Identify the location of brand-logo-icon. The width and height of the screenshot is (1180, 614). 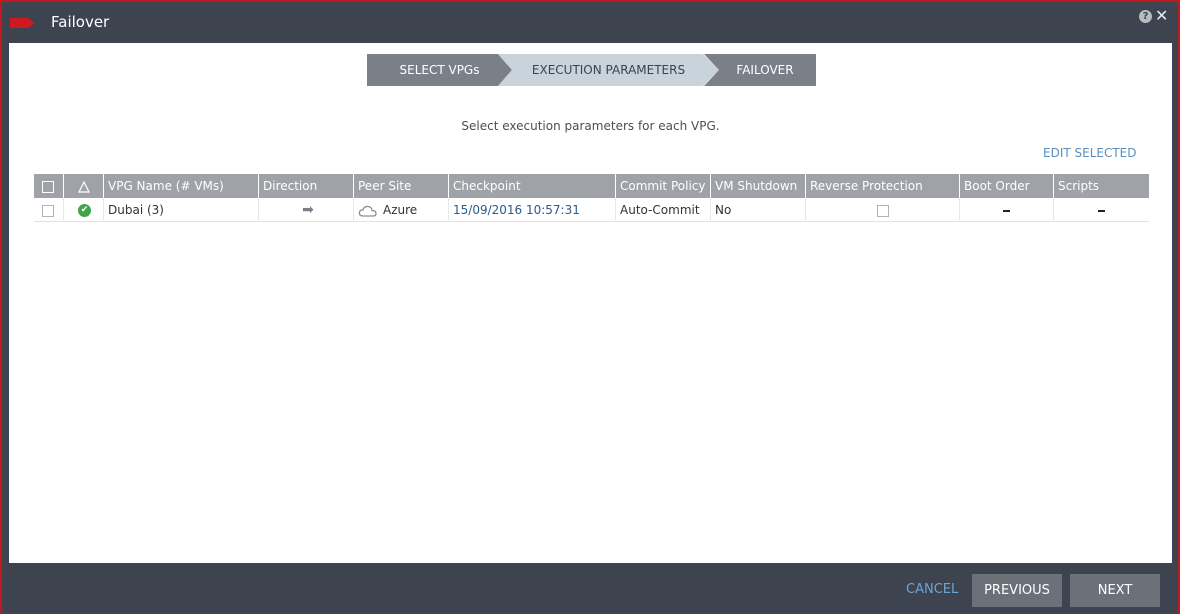
(22, 23).